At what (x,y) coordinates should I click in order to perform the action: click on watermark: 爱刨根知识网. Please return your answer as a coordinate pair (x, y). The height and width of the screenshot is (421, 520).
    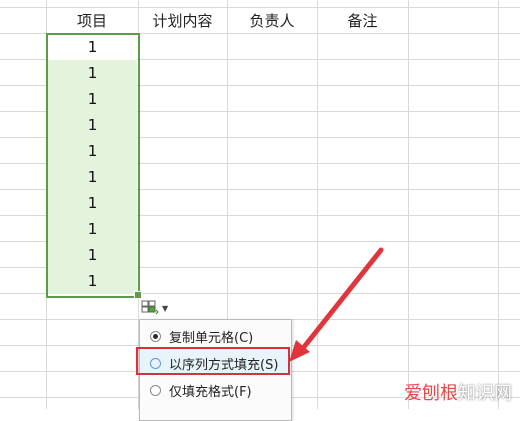
    Looking at the image, I should click on (458, 392).